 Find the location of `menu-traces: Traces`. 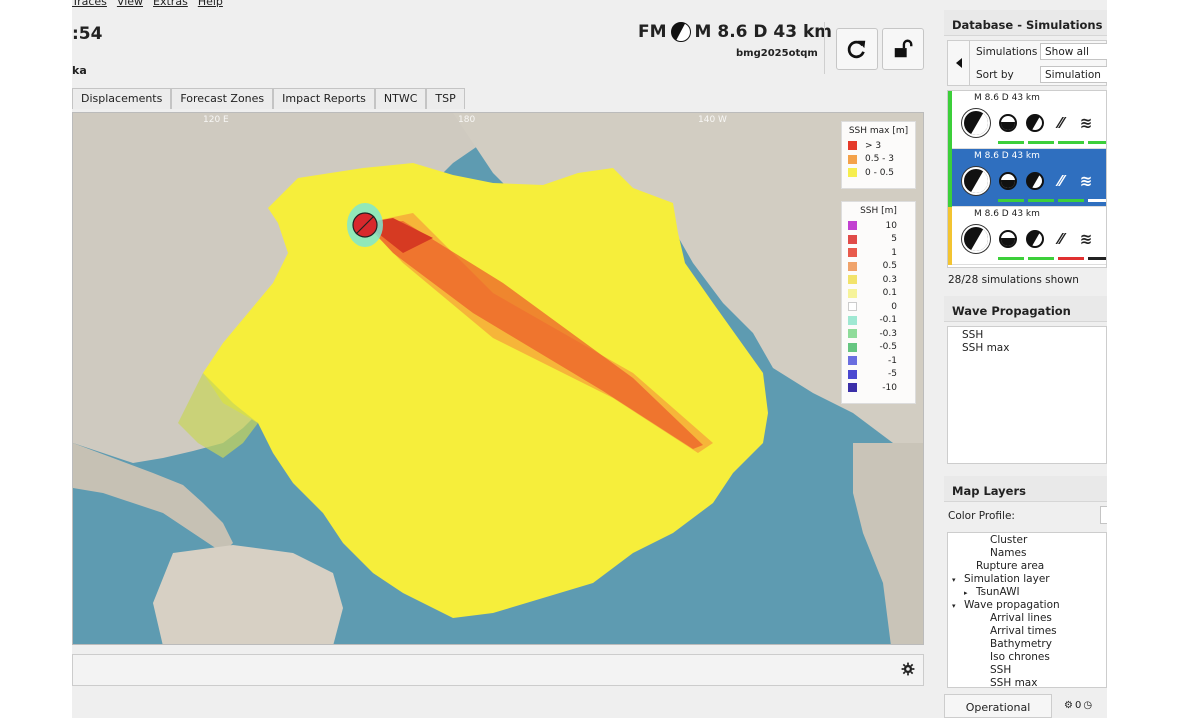

menu-traces: Traces is located at coordinates (89, 4).